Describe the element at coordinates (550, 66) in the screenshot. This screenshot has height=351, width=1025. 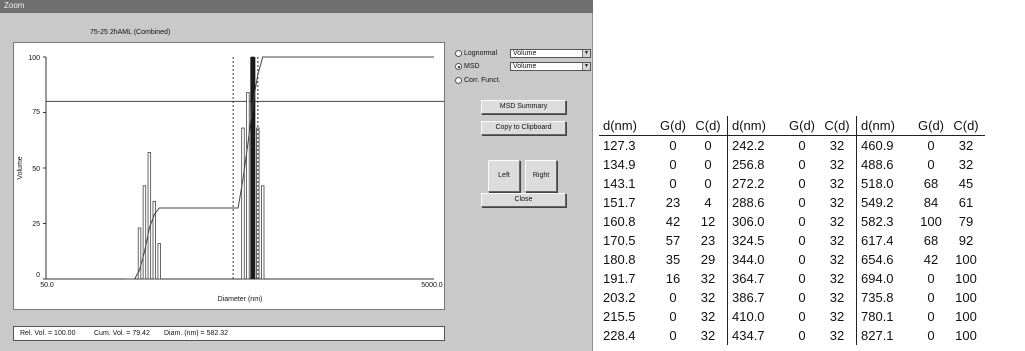
I see `msd-quantity-select: Volume ▼` at that location.